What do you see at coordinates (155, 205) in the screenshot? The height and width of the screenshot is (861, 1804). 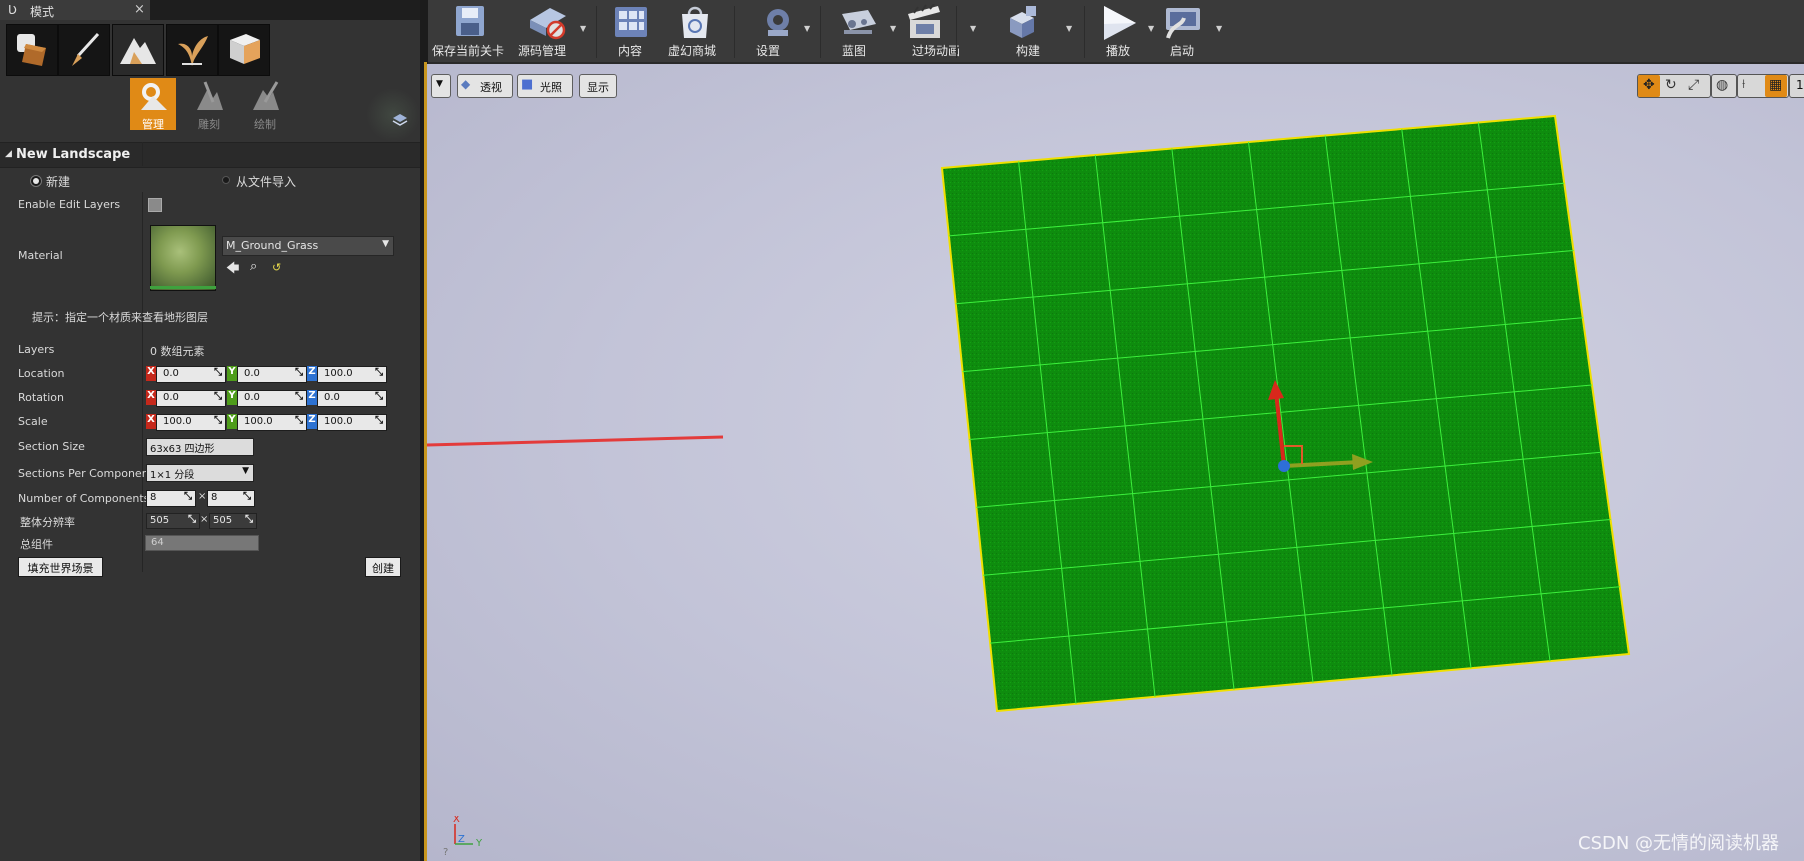 I see `enable-edit-layers-checkbox` at bounding box center [155, 205].